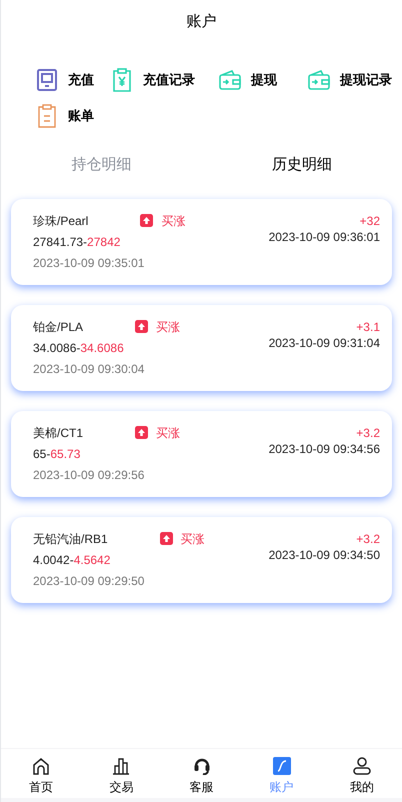 The width and height of the screenshot is (402, 802). What do you see at coordinates (324, 237) in the screenshot?
I see `close-time: 2023-10-09 09:36:01` at bounding box center [324, 237].